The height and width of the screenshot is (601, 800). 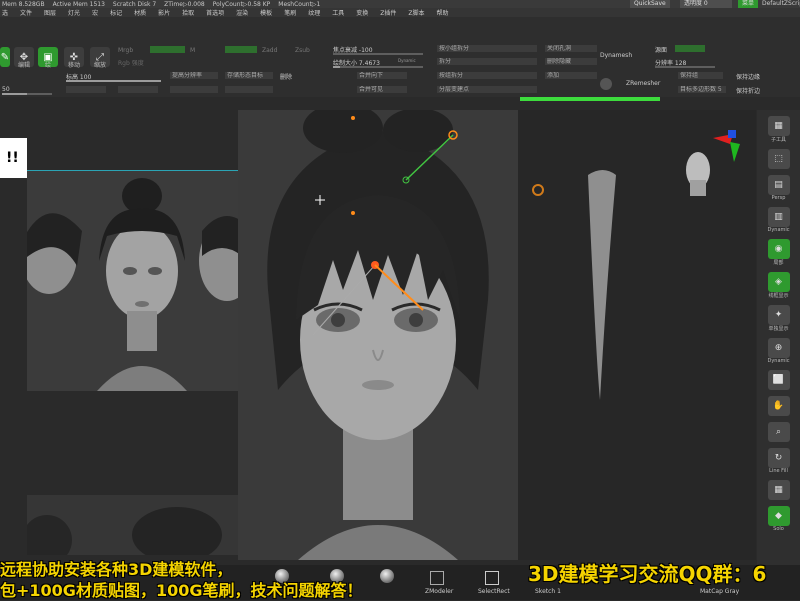 I want to click on zadd-toggle, so click(x=241, y=49).